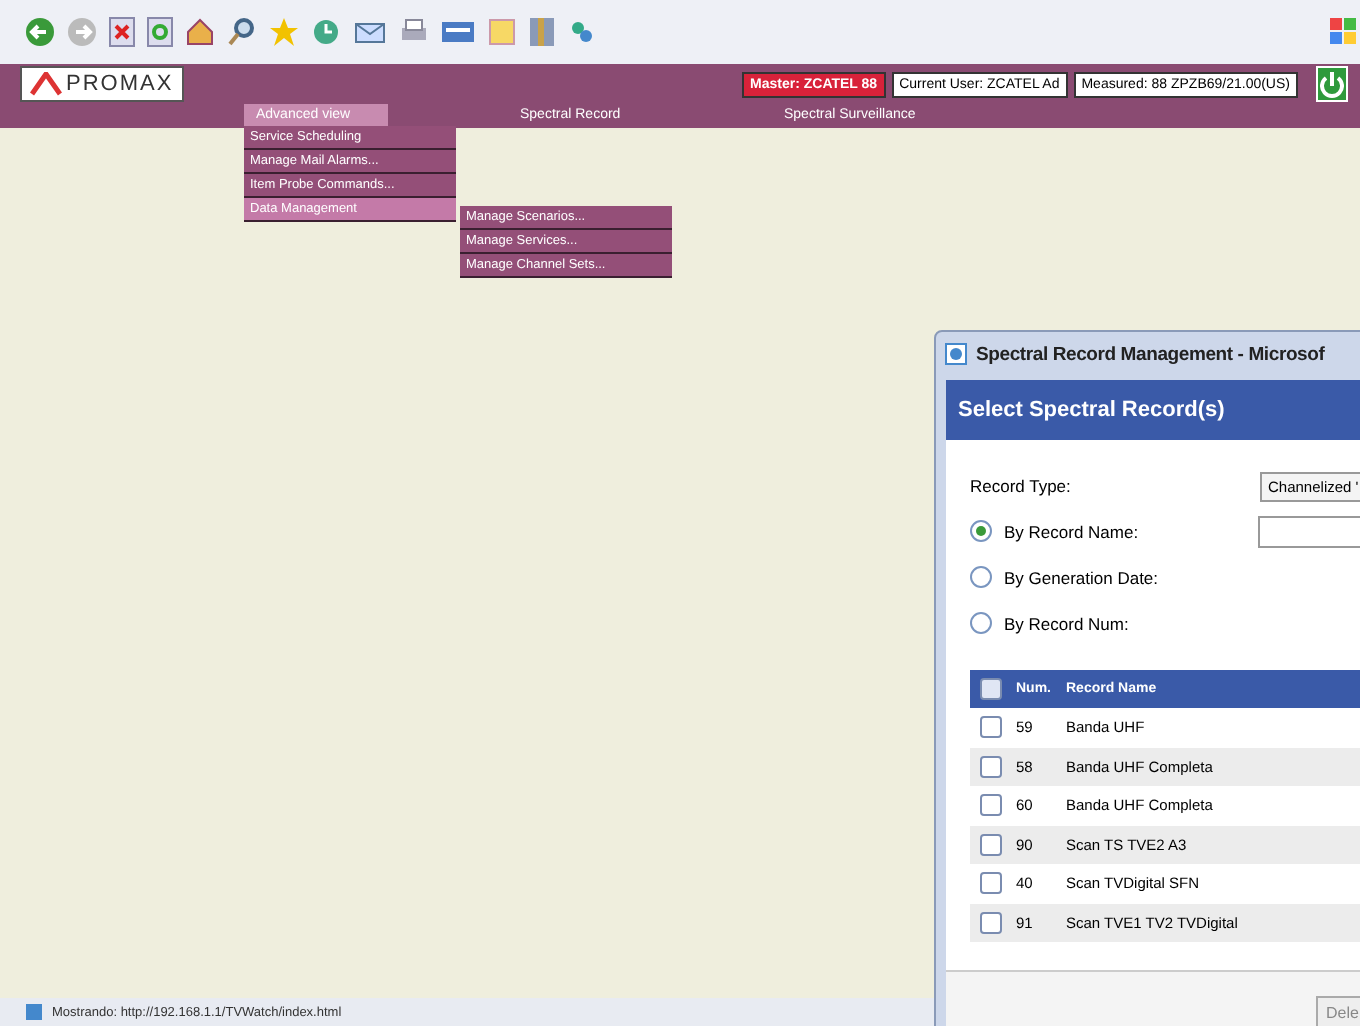 Image resolution: width=1360 pixels, height=1026 pixels. What do you see at coordinates (122, 32) in the screenshot?
I see `stop-icon` at bounding box center [122, 32].